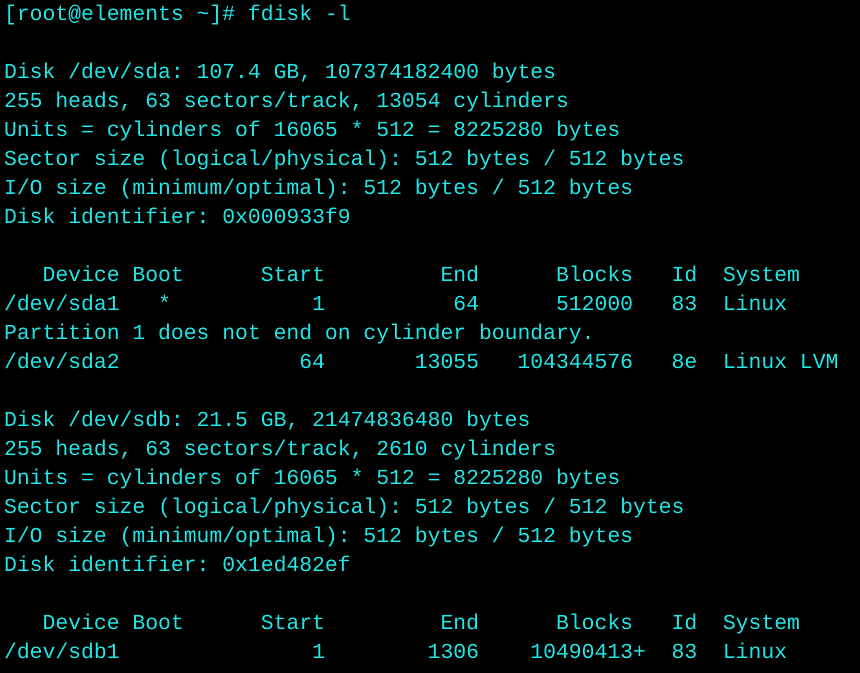  What do you see at coordinates (177, 566) in the screenshot?
I see `terminal-line: Disk identifier: 0x1ed482ef` at bounding box center [177, 566].